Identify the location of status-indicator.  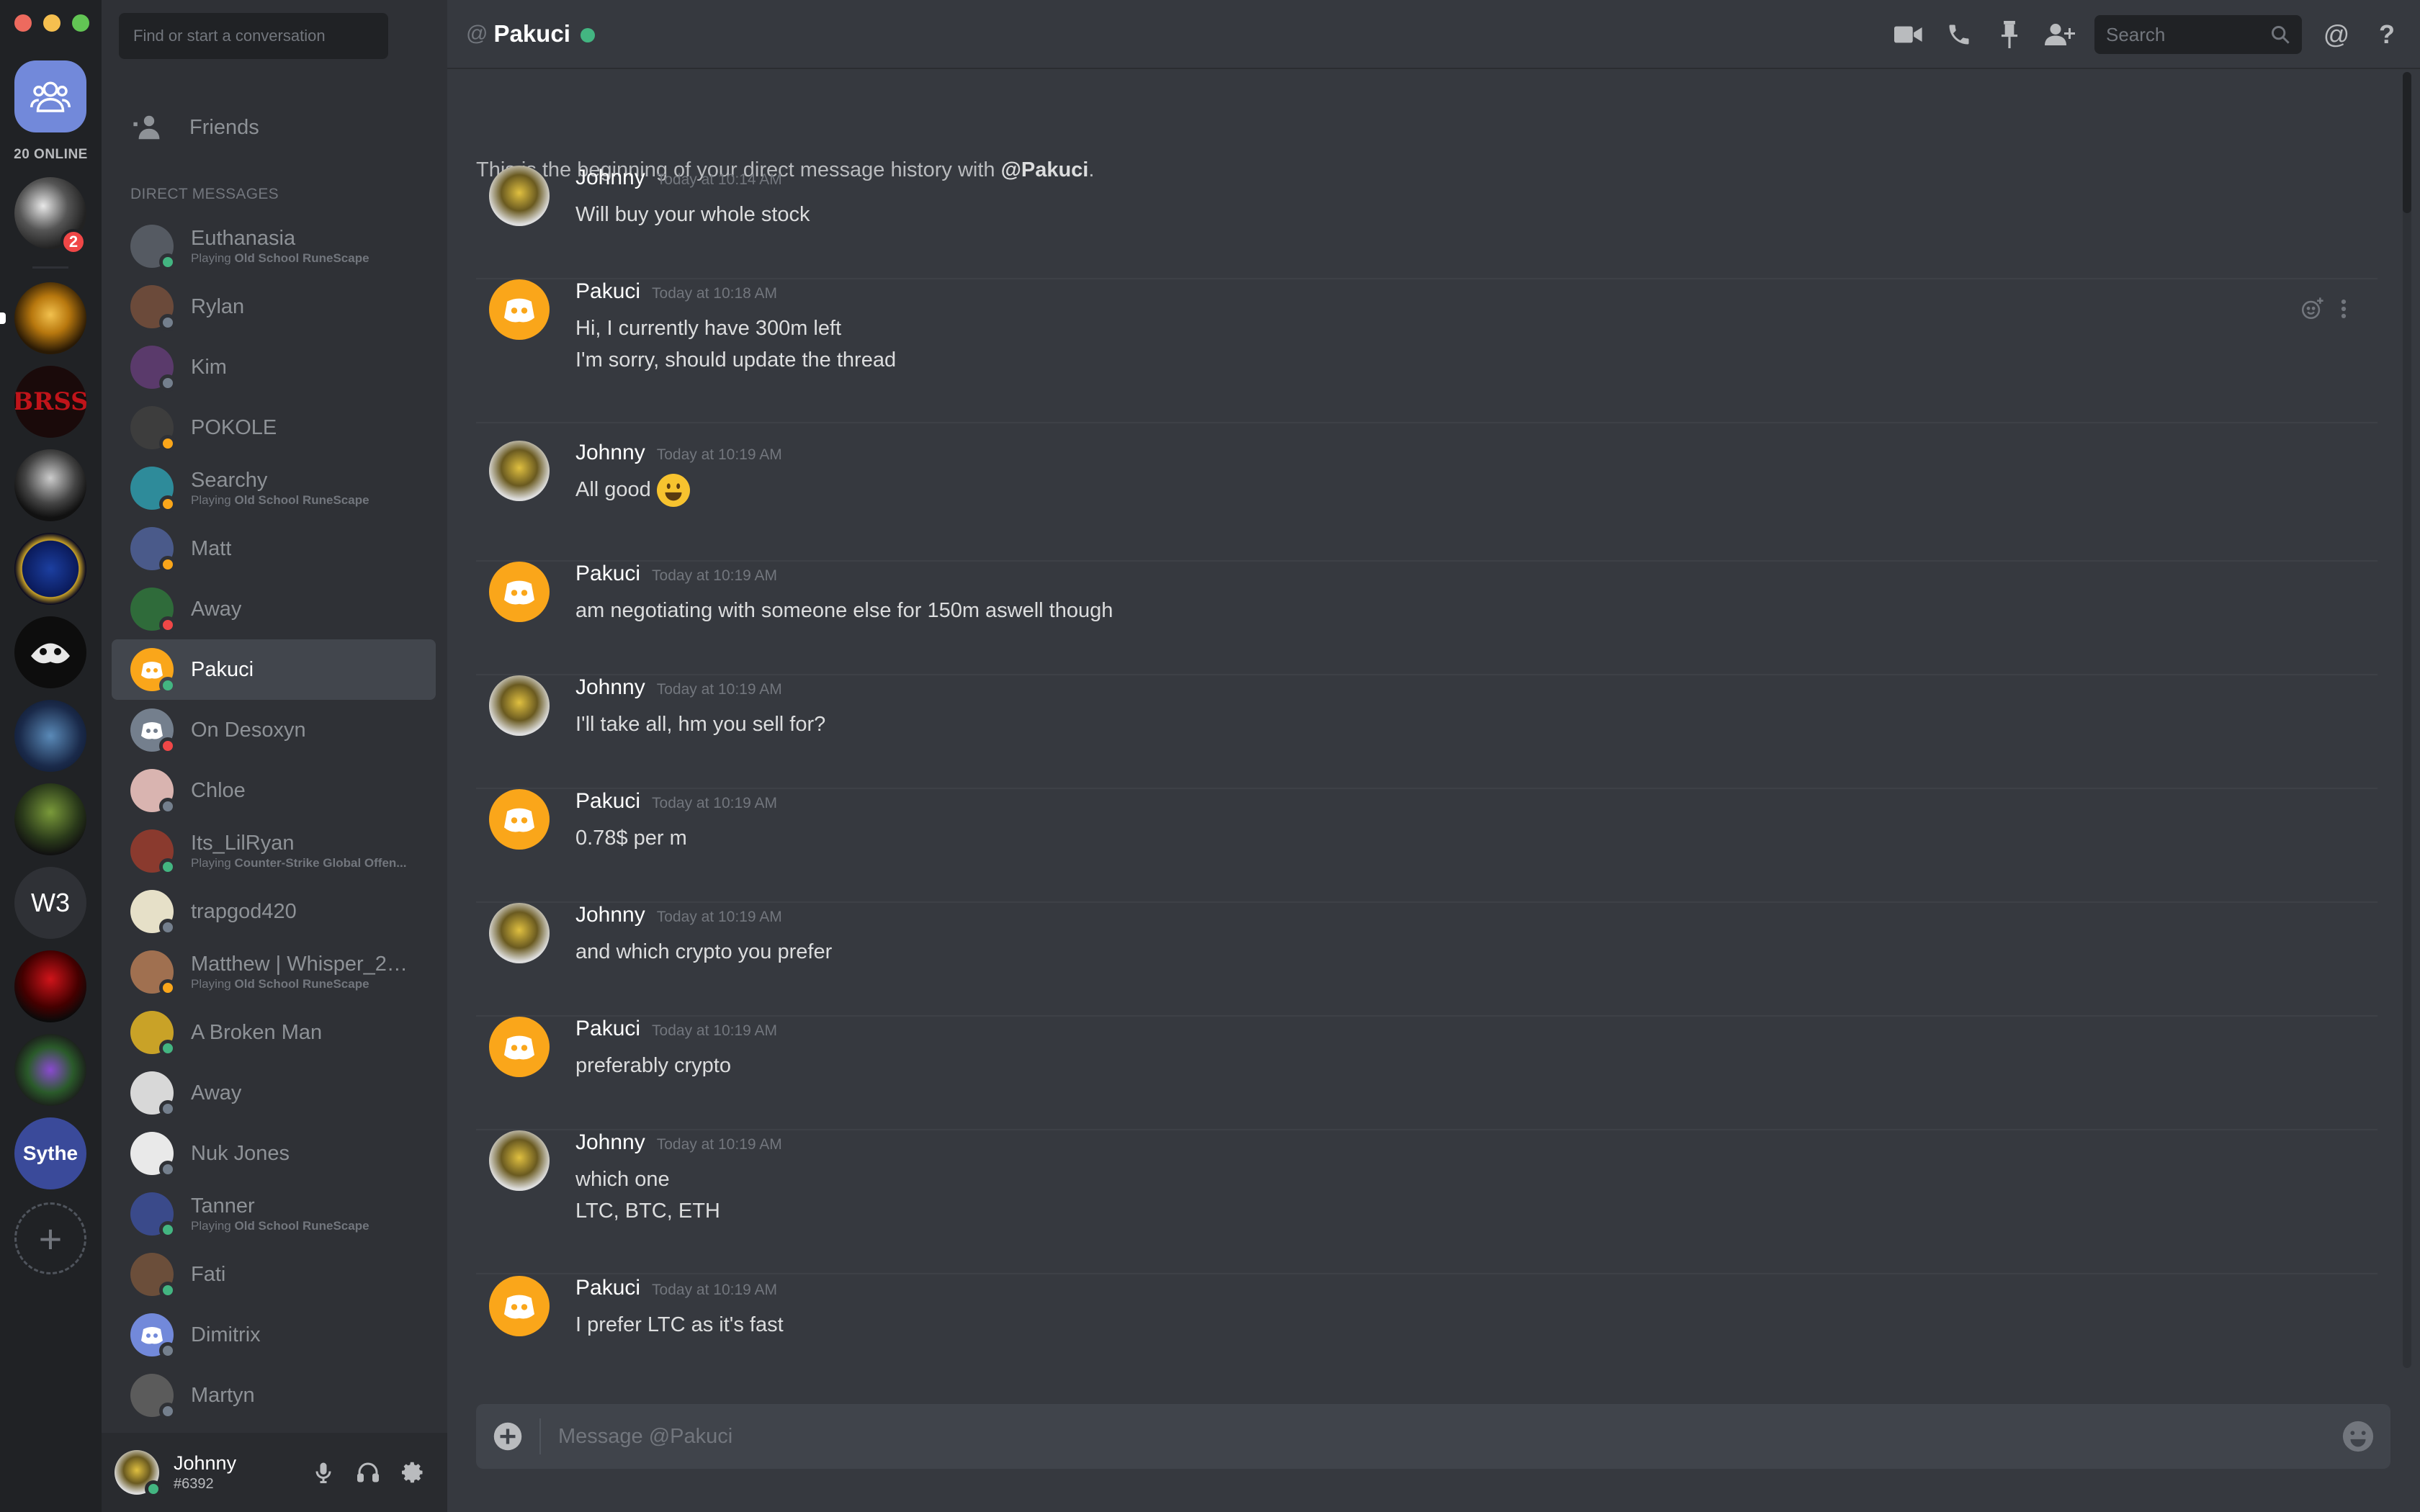
(167, 746).